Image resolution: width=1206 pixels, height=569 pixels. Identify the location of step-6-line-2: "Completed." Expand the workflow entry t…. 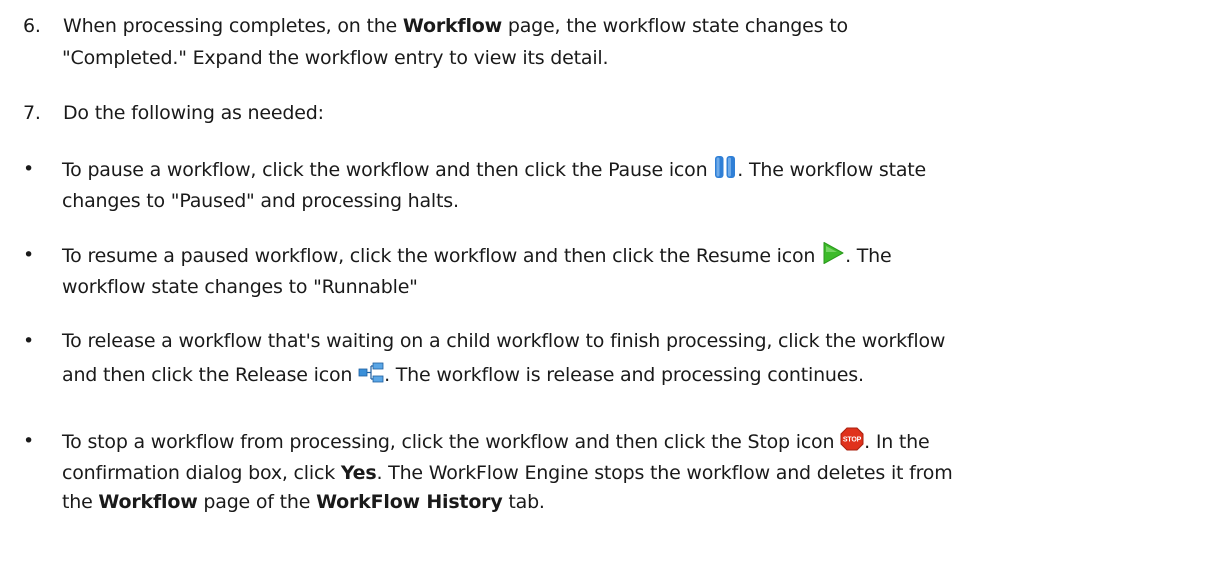
(335, 58).